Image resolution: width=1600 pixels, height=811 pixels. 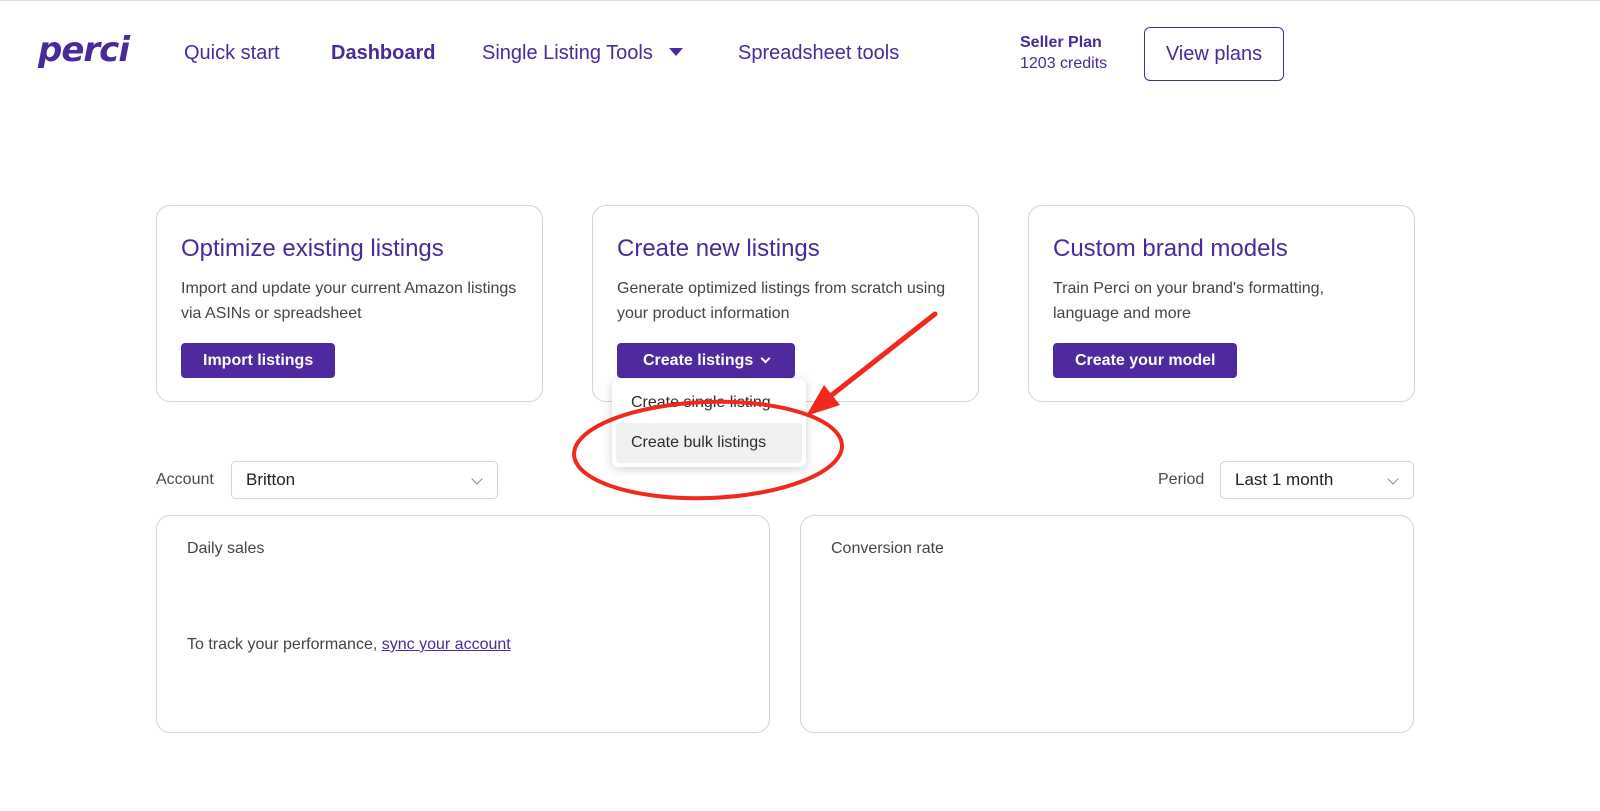 I want to click on caret-down-icon, so click(x=675, y=52).